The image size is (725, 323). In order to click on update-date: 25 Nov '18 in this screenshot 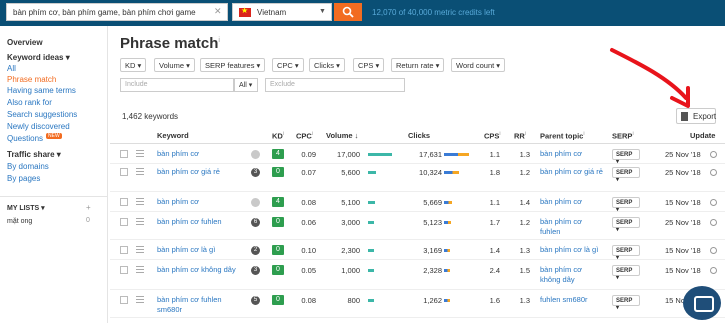, I will do `click(683, 172)`.